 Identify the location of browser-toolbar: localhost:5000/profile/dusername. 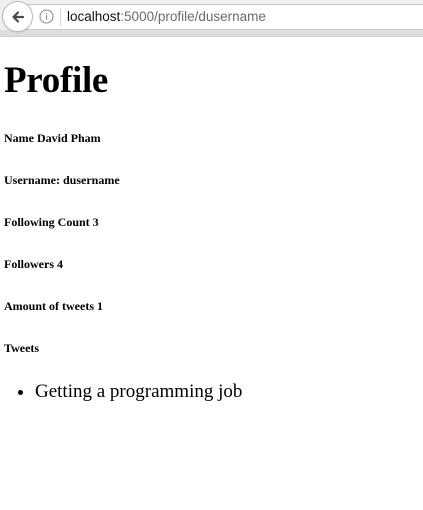
(211, 18).